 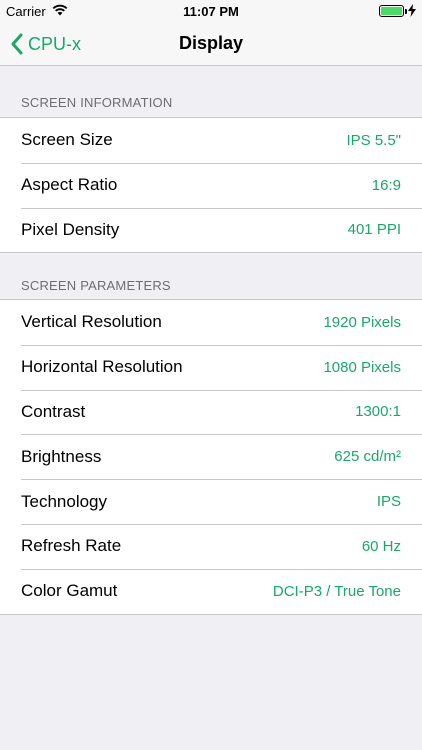 What do you see at coordinates (211, 591) in the screenshot?
I see `row-color-gamut: Color Gamut DCI-P3 / True Tone` at bounding box center [211, 591].